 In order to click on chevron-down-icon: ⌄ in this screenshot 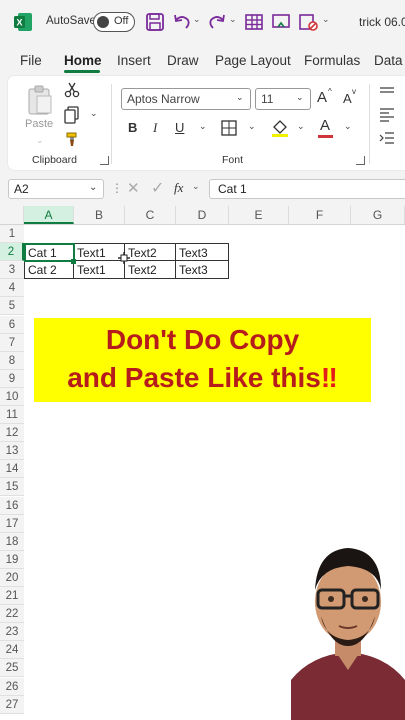, I will do `click(93, 187)`.